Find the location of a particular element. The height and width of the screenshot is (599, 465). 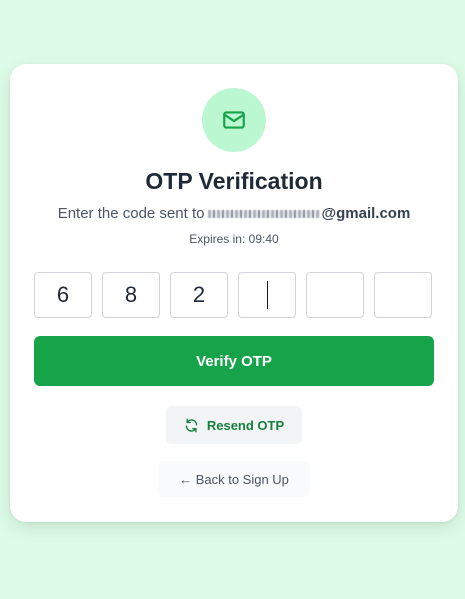

subtitle-prefix: Enter the code sent to is located at coordinates (131, 213).